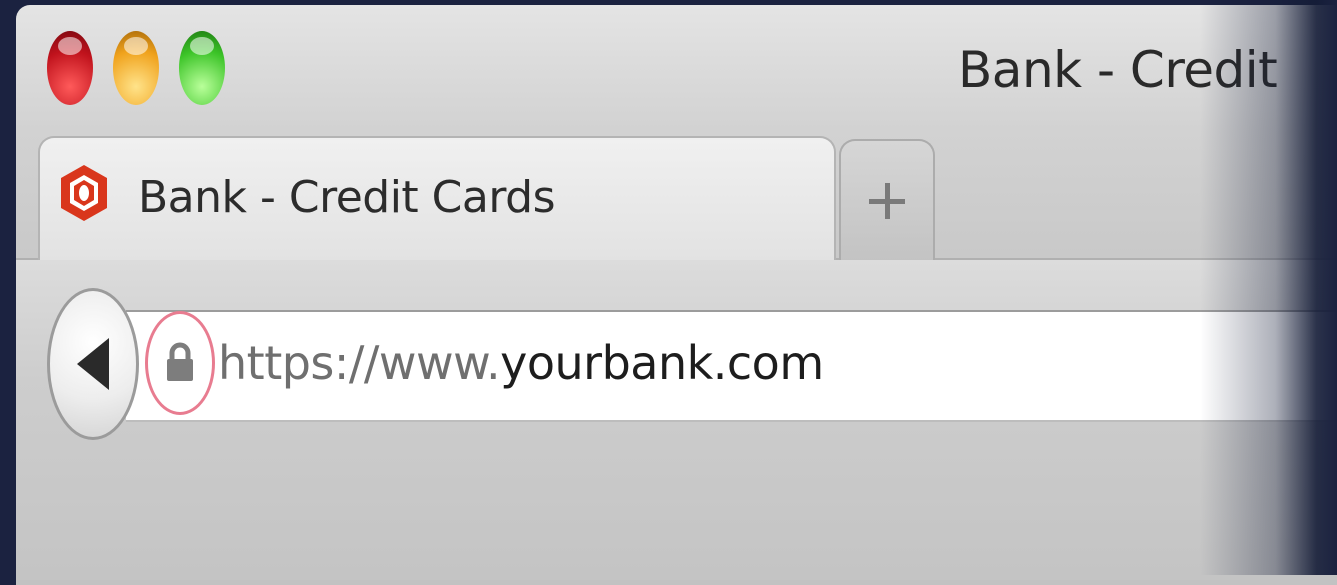 This screenshot has width=1337, height=585. Describe the element at coordinates (202, 68) in the screenshot. I see `zoom-window-button` at that location.